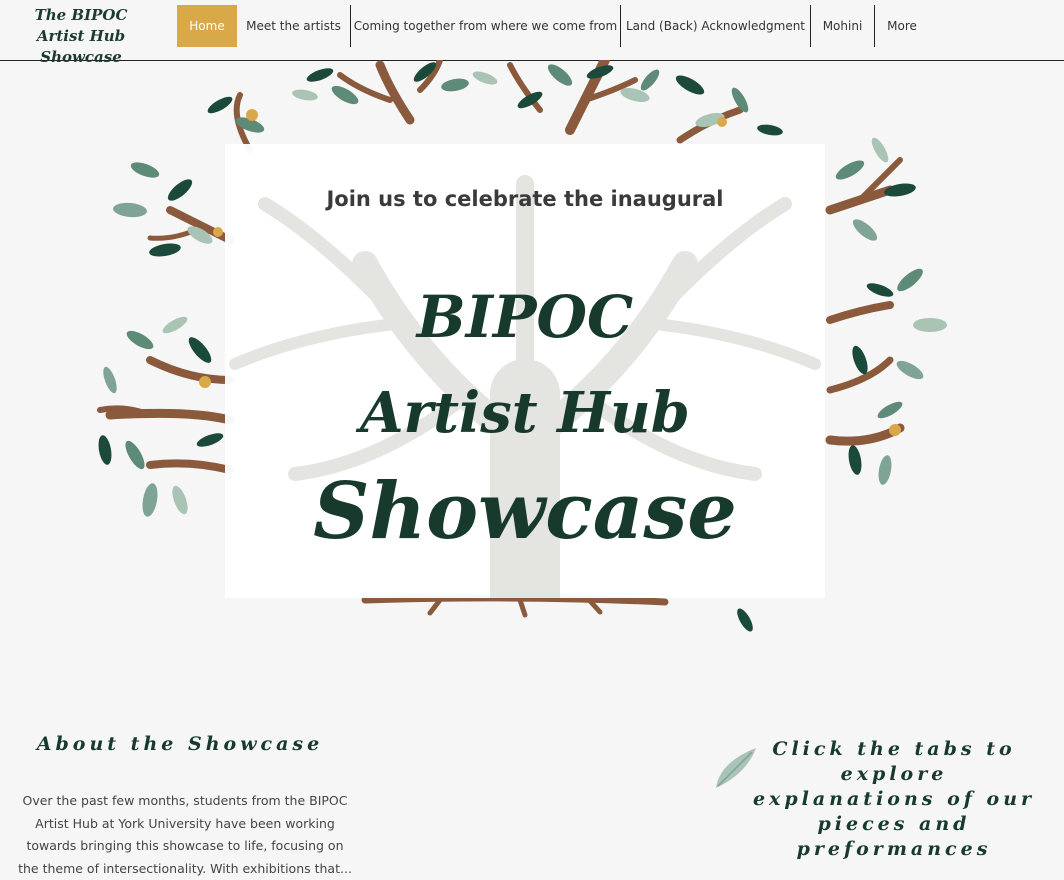 This screenshot has width=1064, height=880. Describe the element at coordinates (525, 199) in the screenshot. I see `hero-kicker: Join us to celebrate the inaugural` at that location.